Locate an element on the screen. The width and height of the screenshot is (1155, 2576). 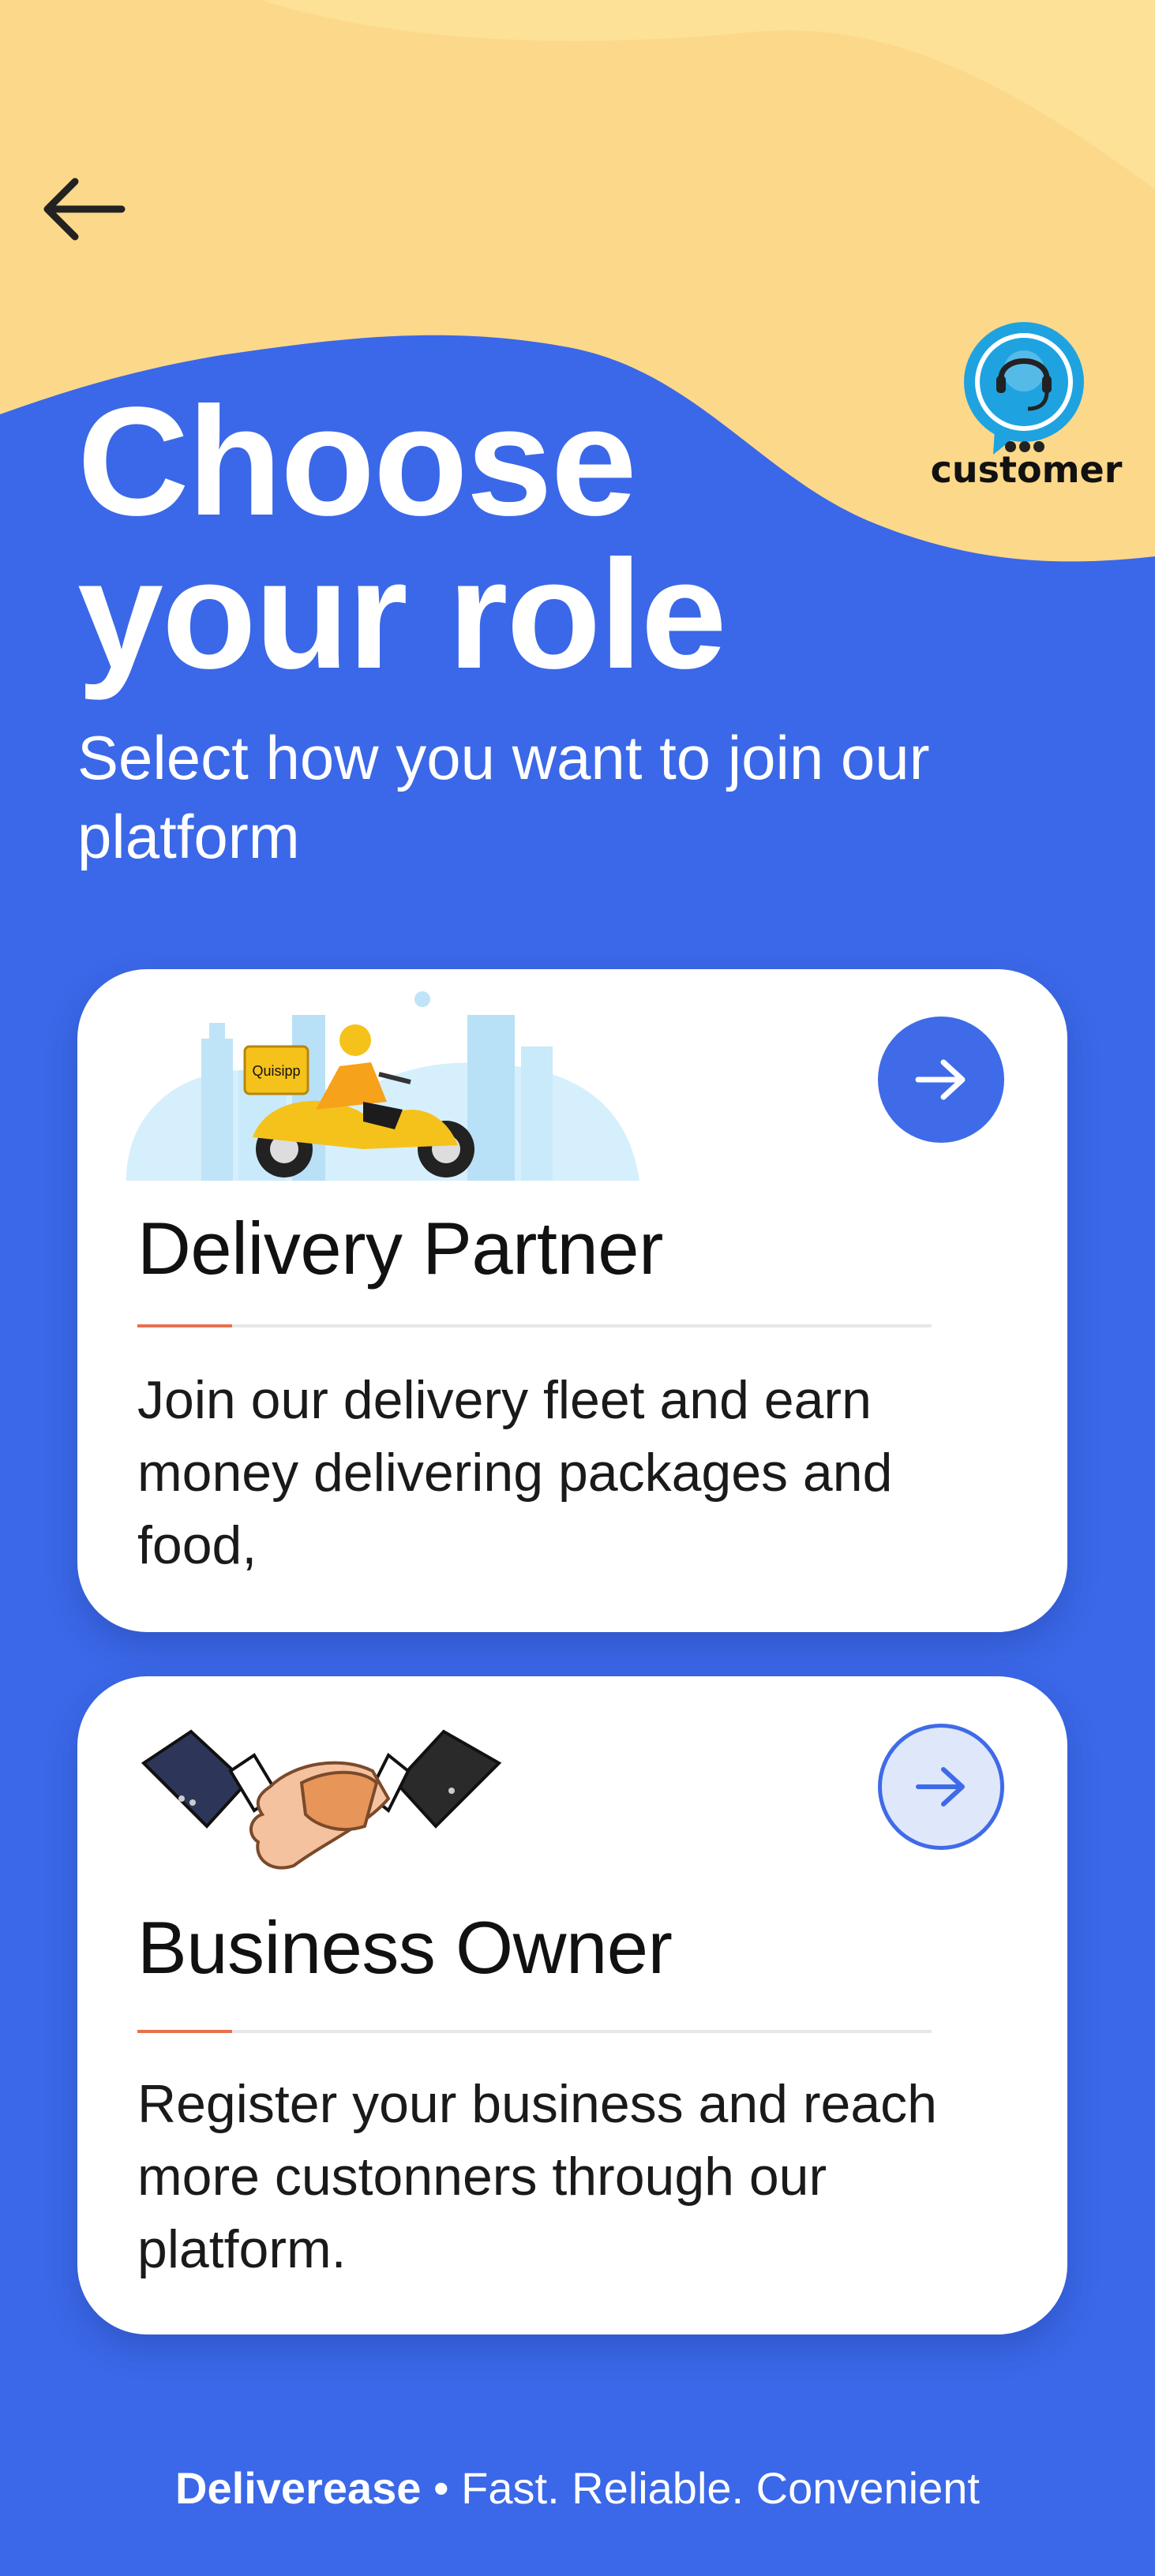
back-button is located at coordinates (83, 209).